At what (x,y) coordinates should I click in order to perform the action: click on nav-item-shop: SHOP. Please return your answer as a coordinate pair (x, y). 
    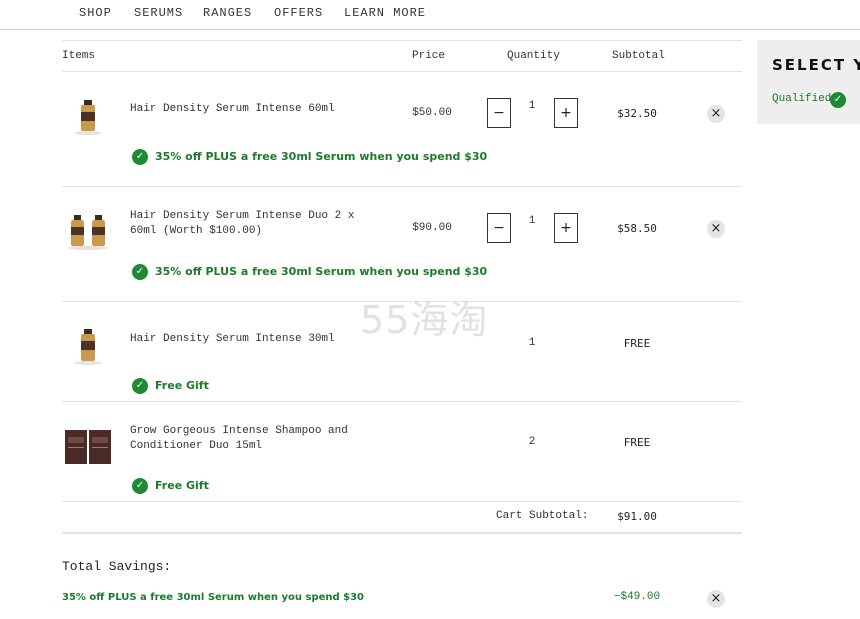
    Looking at the image, I should click on (95, 13).